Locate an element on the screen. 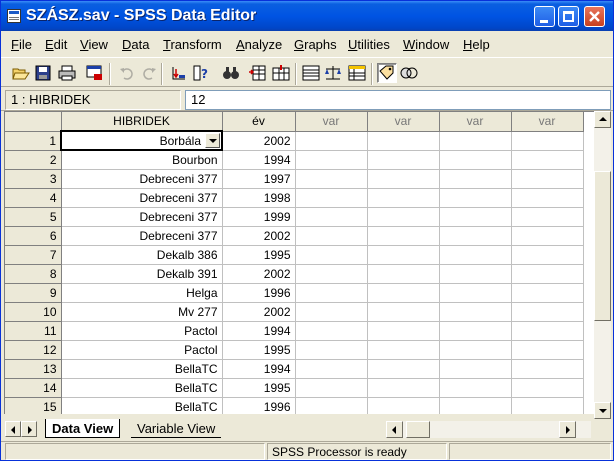 This screenshot has width=614, height=461. table-row: 4 Debreceni 377 1998 is located at coordinates (294, 198).